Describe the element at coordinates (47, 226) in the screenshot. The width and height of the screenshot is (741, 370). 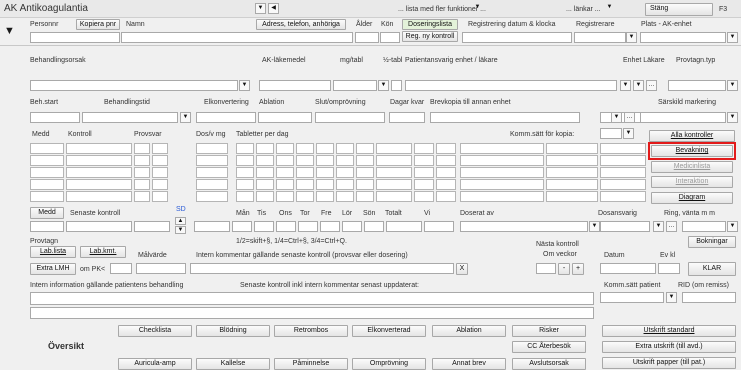
I see `medd-input` at that location.